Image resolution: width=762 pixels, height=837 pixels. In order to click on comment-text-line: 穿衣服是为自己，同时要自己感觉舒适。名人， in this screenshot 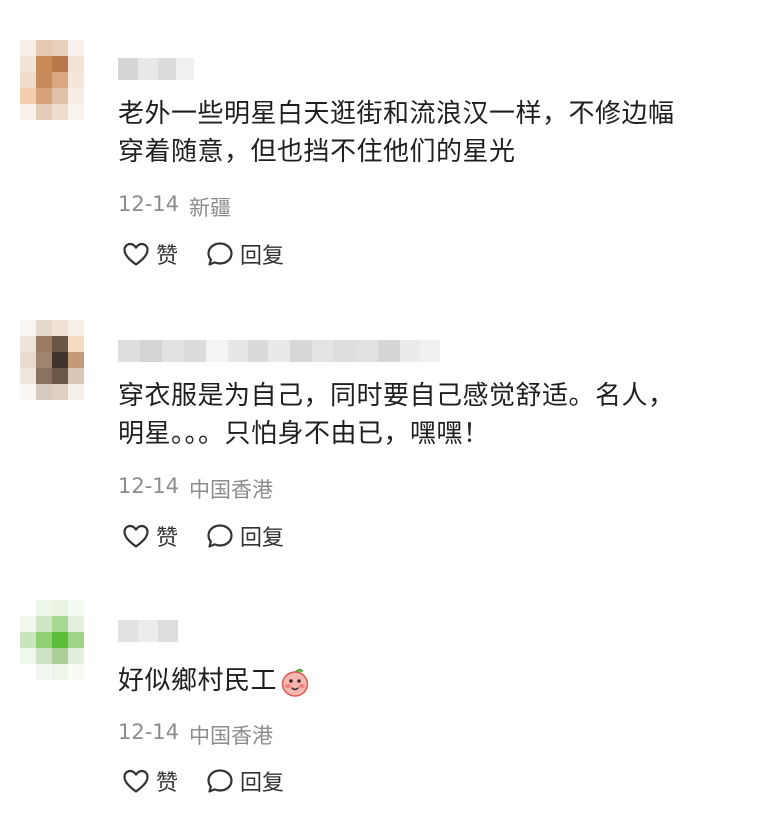, I will do `click(396, 396)`.